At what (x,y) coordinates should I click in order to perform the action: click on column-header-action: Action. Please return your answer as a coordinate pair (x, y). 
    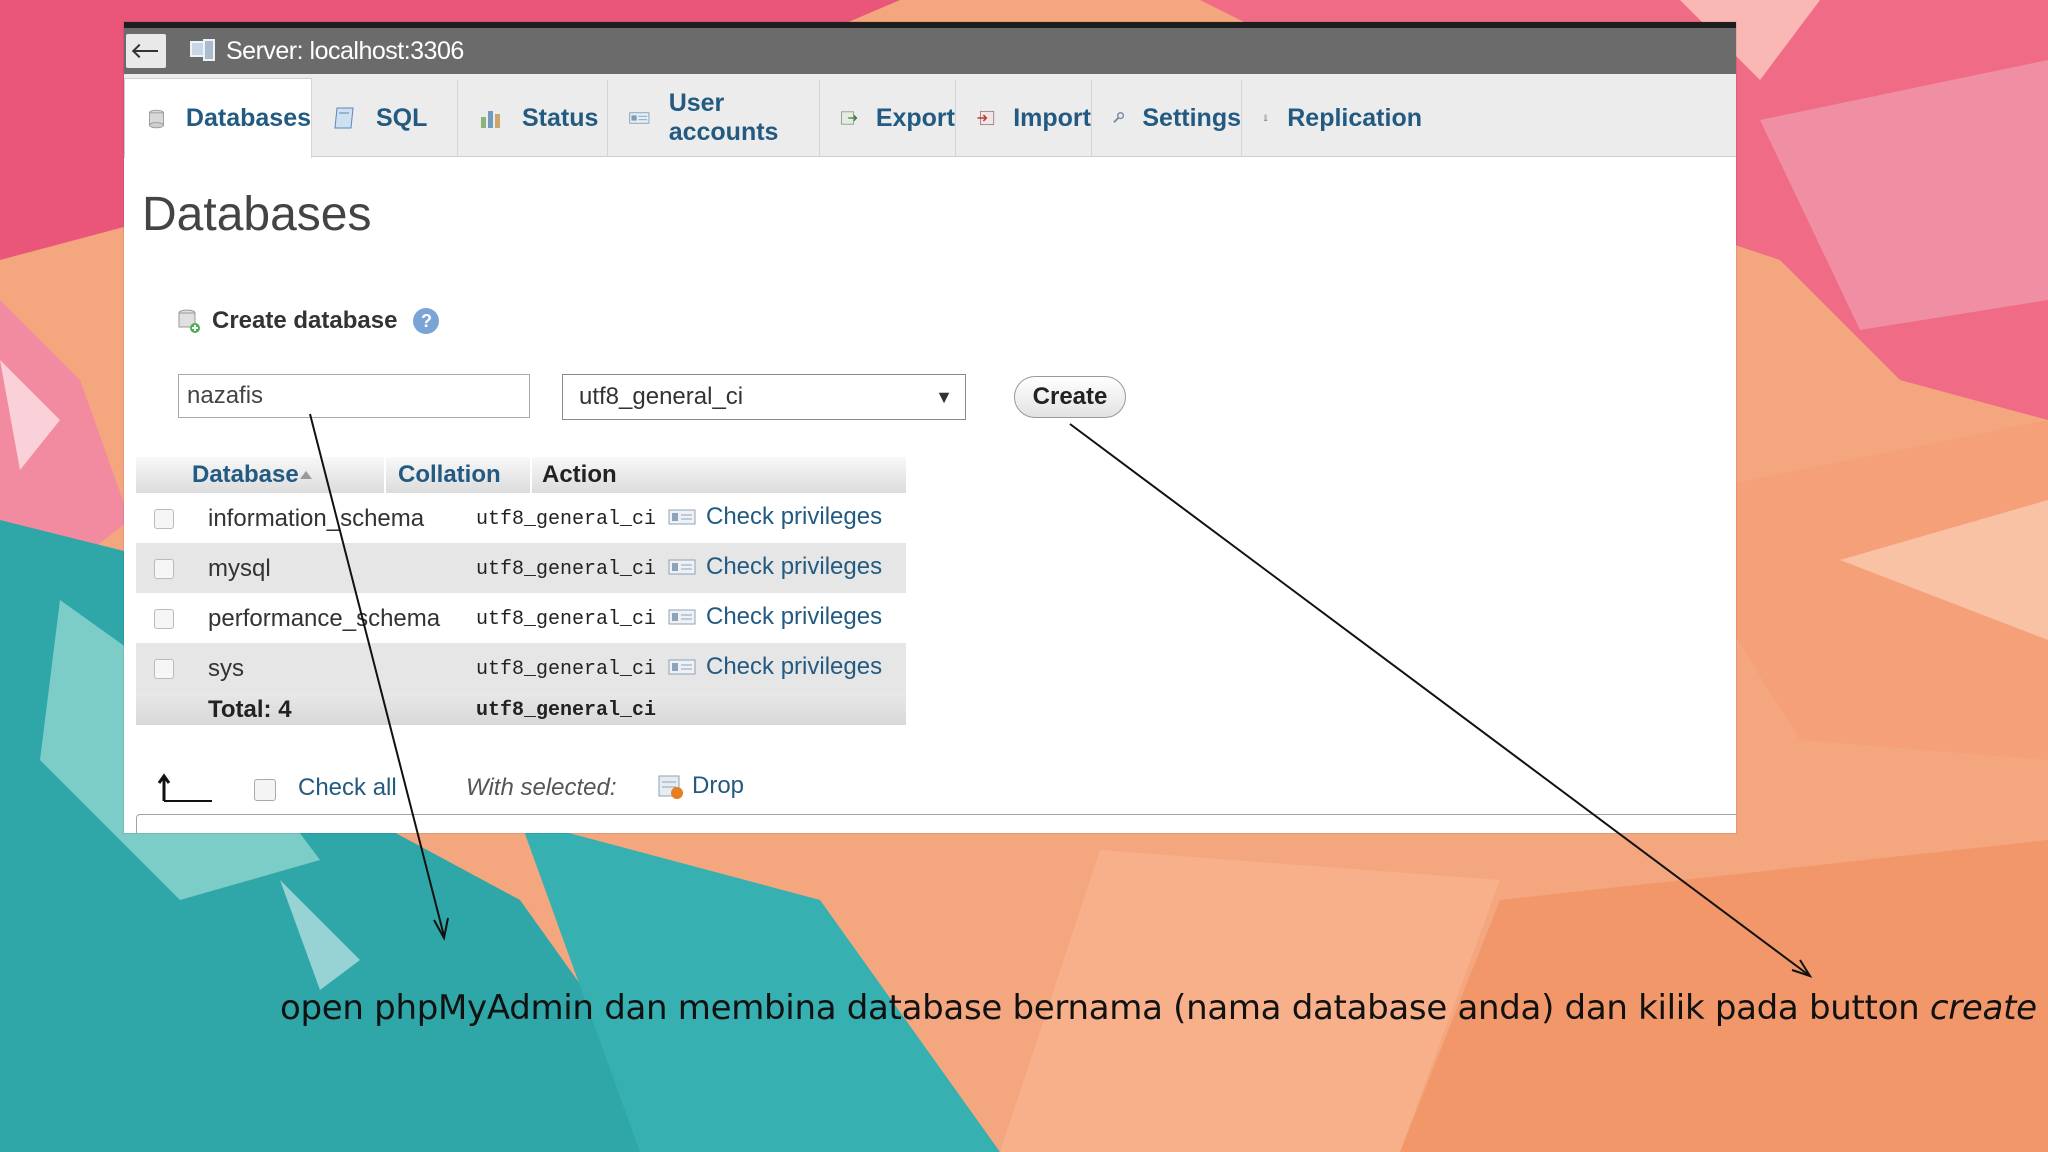
    Looking at the image, I should click on (579, 474).